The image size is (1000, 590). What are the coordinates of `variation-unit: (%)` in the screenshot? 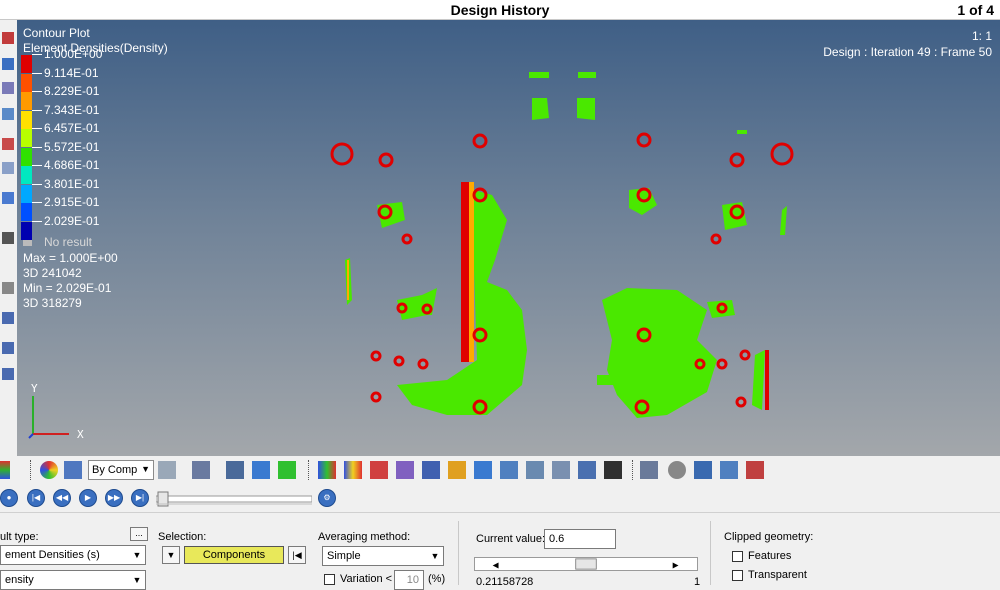 It's located at (437, 579).